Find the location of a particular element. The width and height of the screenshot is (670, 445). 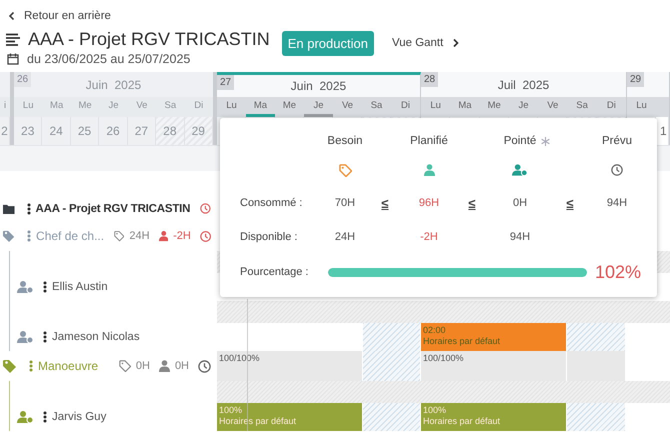

week-number: 29 is located at coordinates (635, 79).